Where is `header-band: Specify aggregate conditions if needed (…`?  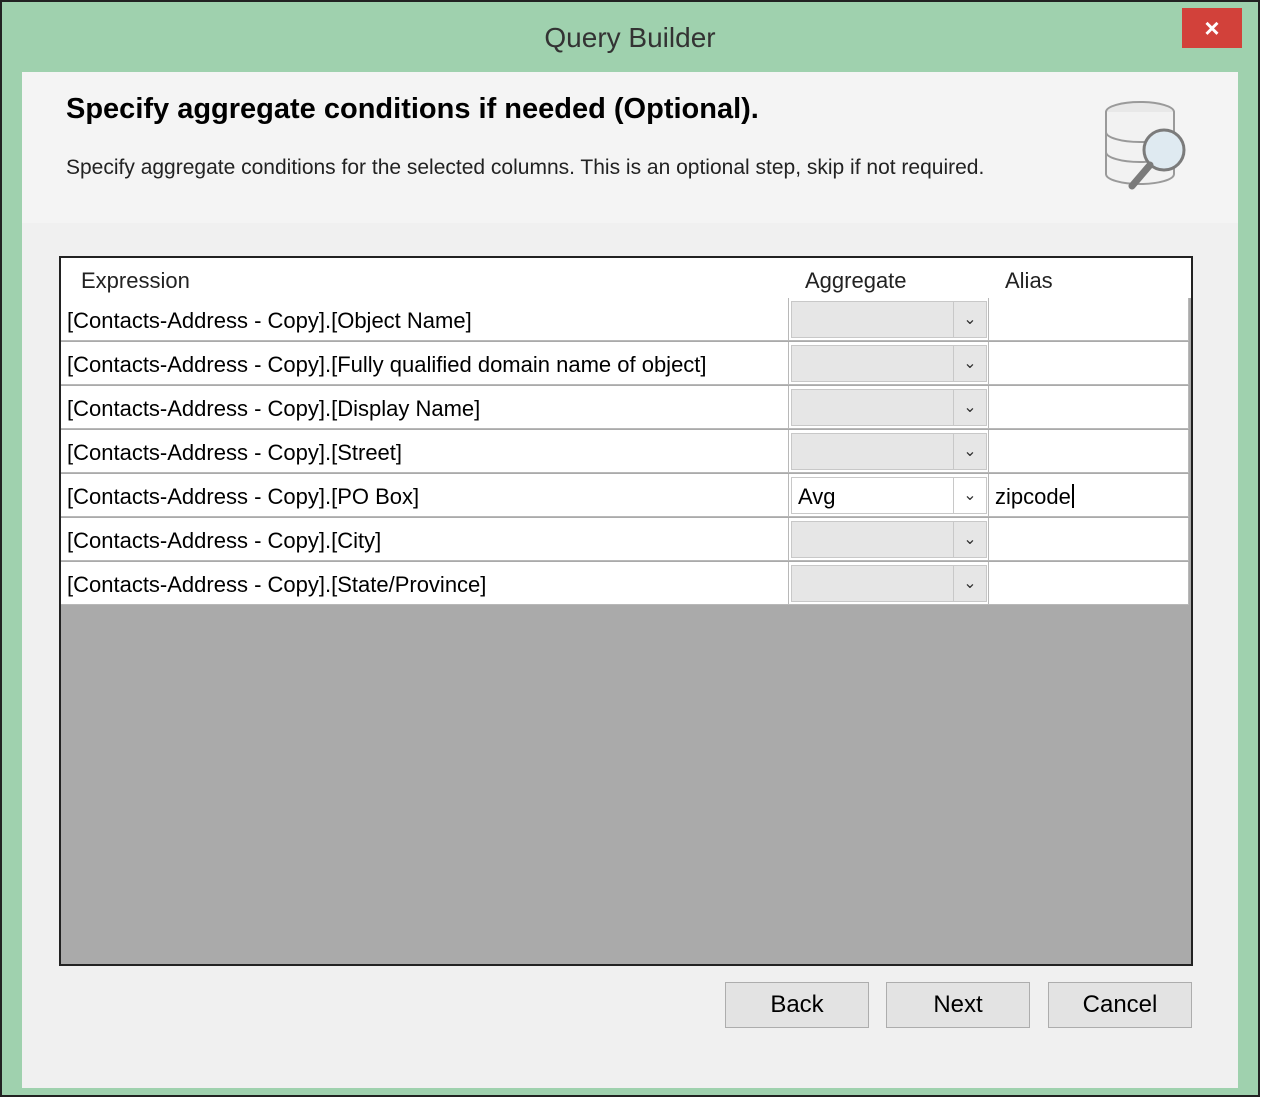 header-band: Specify aggregate conditions if needed (… is located at coordinates (630, 147).